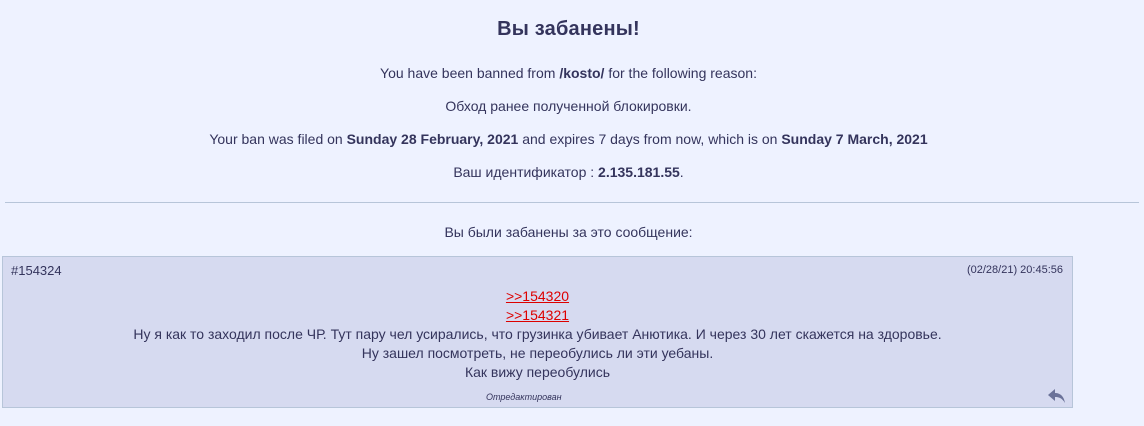 The width and height of the screenshot is (1144, 426). What do you see at coordinates (650, 139) in the screenshot?
I see `filed-middle: and expires 7 days from now, which is on` at bounding box center [650, 139].